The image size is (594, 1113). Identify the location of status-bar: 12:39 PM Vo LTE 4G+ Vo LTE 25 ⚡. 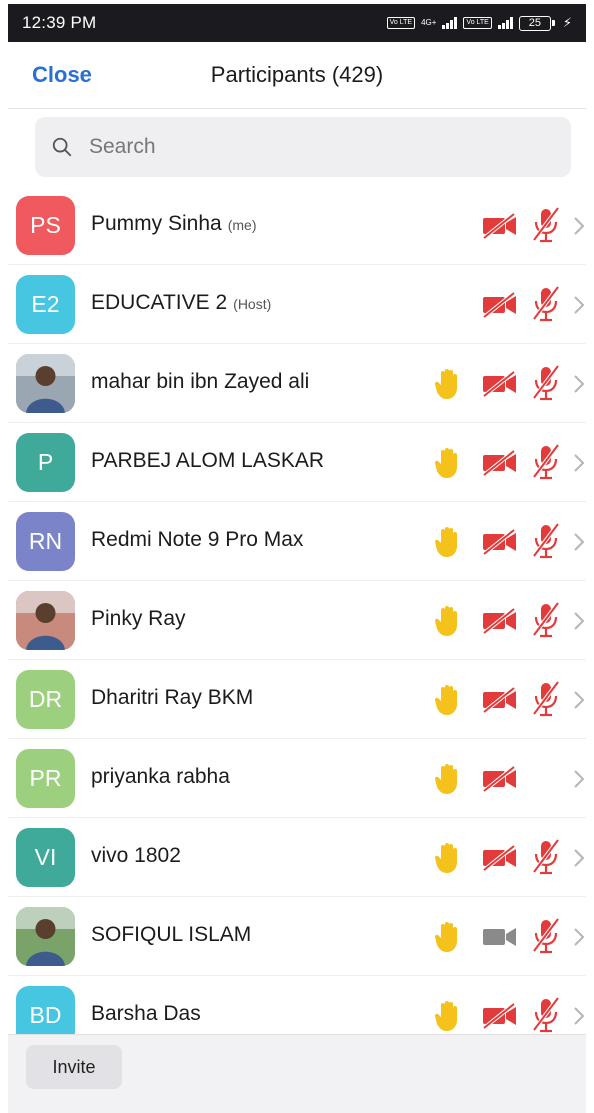
(297, 23).